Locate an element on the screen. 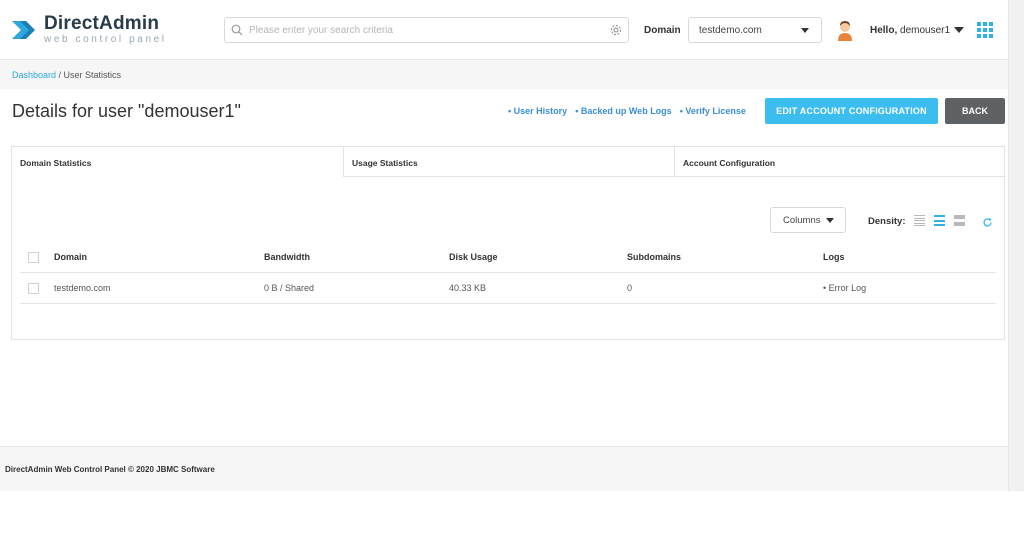 The image size is (1024, 547). search-input is located at coordinates (426, 30).